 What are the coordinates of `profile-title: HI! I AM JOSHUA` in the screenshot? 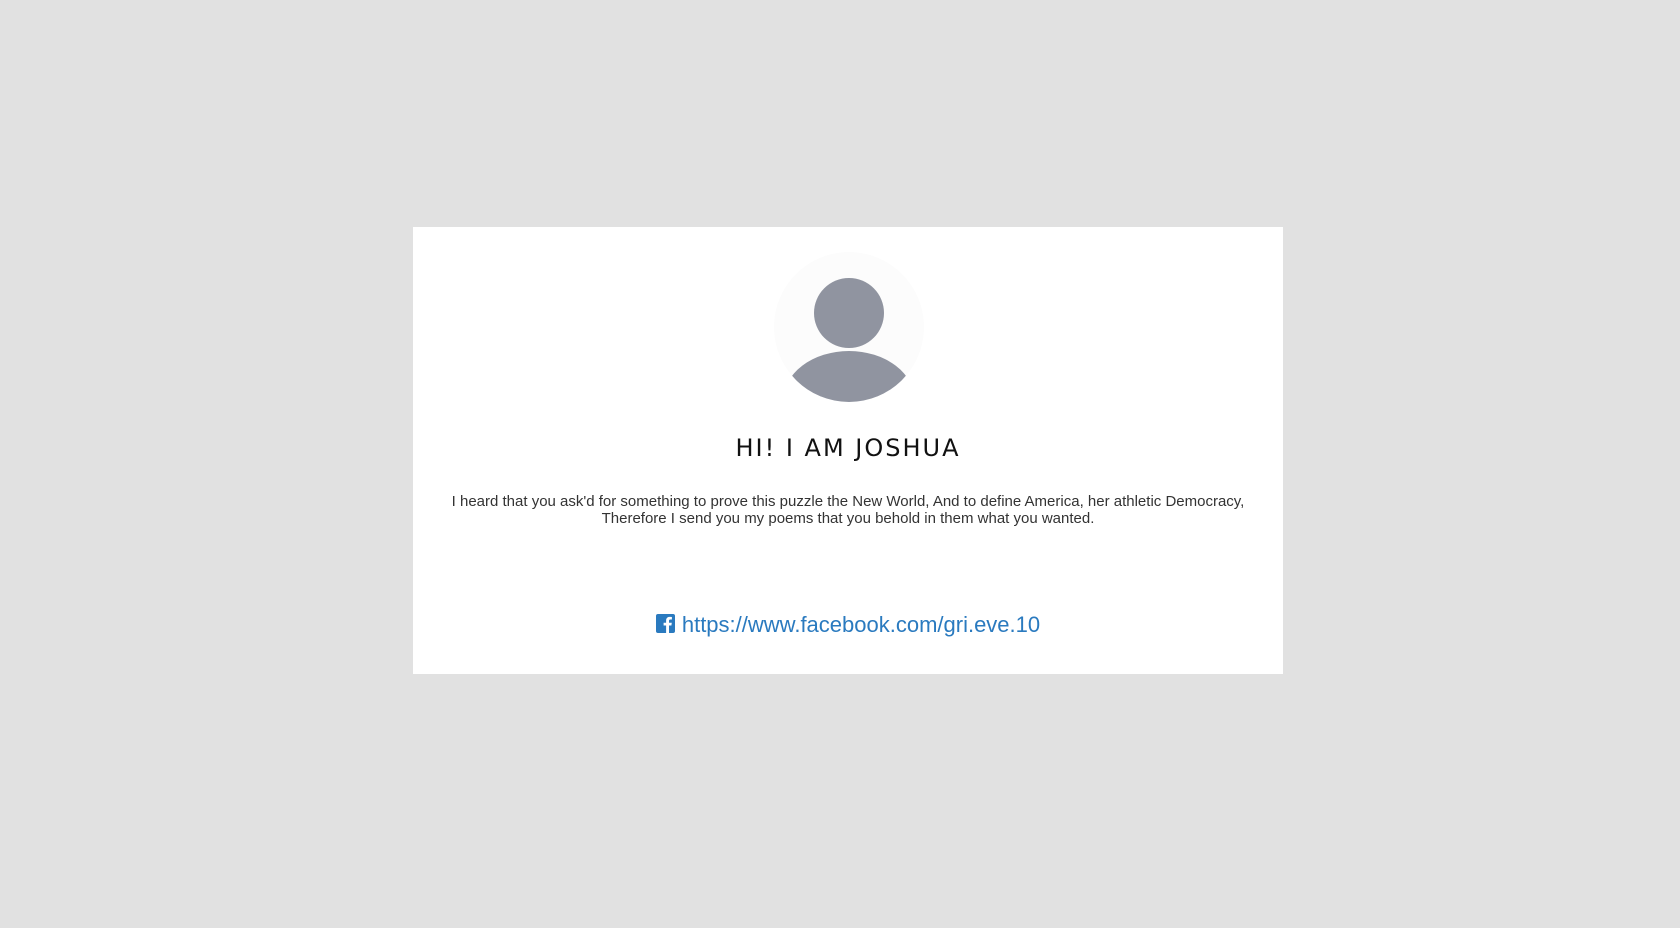 It's located at (848, 448).